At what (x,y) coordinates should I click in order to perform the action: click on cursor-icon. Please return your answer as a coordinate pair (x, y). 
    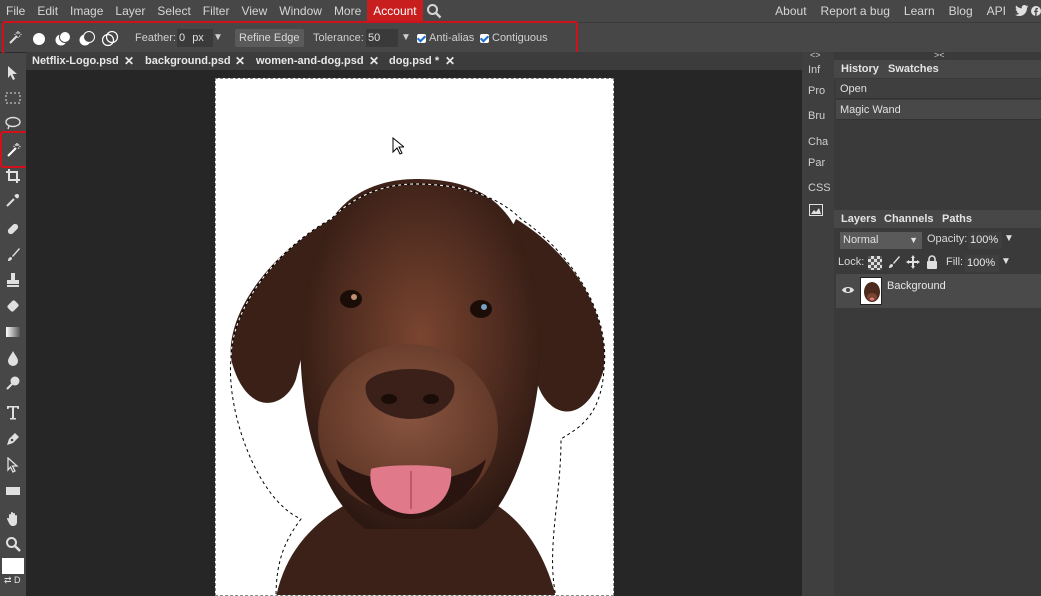
    Looking at the image, I should click on (398, 146).